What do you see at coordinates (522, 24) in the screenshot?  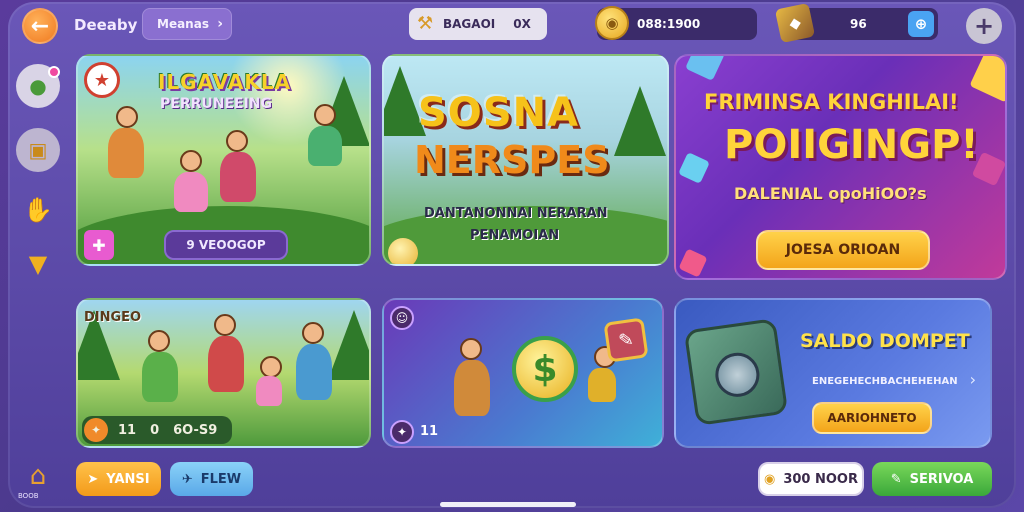 I see `stat-value: 0X` at bounding box center [522, 24].